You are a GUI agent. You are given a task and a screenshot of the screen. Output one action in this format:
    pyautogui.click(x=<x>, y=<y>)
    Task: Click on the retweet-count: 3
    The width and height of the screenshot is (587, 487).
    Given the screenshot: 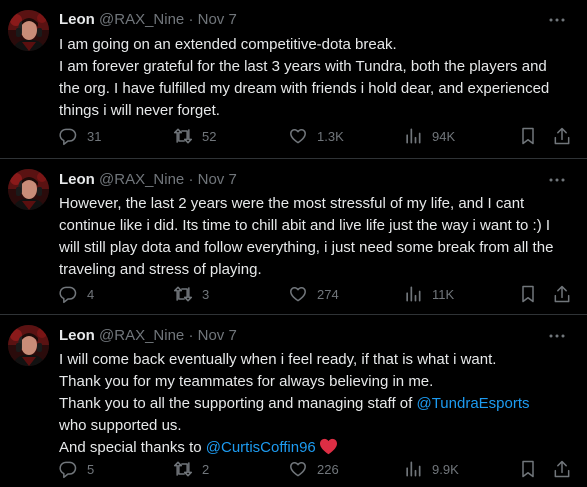 What is the action you would take?
    pyautogui.click(x=206, y=294)
    